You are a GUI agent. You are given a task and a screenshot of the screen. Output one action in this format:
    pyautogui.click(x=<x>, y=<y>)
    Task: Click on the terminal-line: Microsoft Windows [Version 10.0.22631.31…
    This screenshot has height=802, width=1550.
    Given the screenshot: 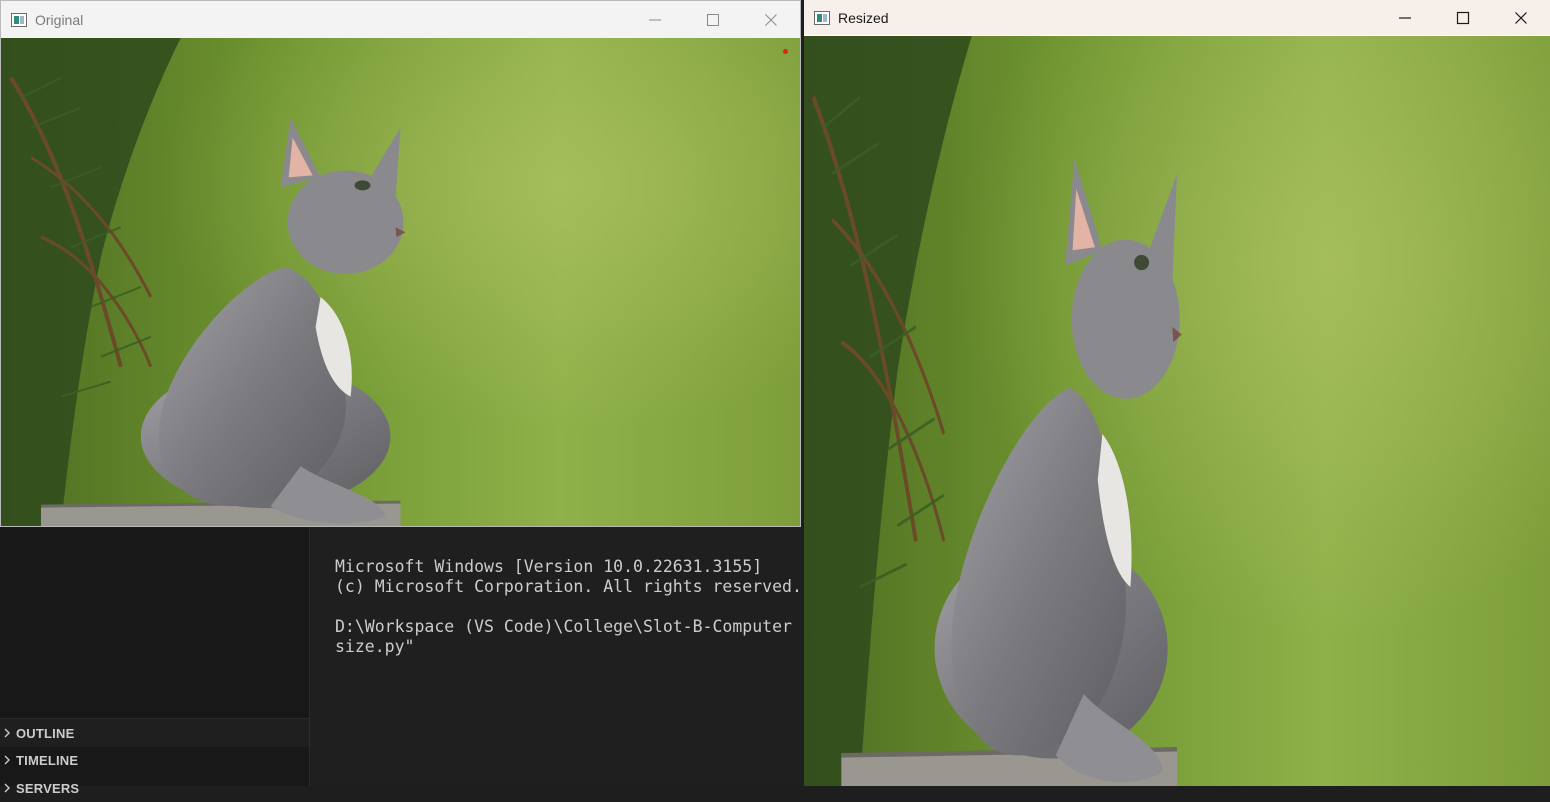 What is the action you would take?
    pyautogui.click(x=549, y=566)
    